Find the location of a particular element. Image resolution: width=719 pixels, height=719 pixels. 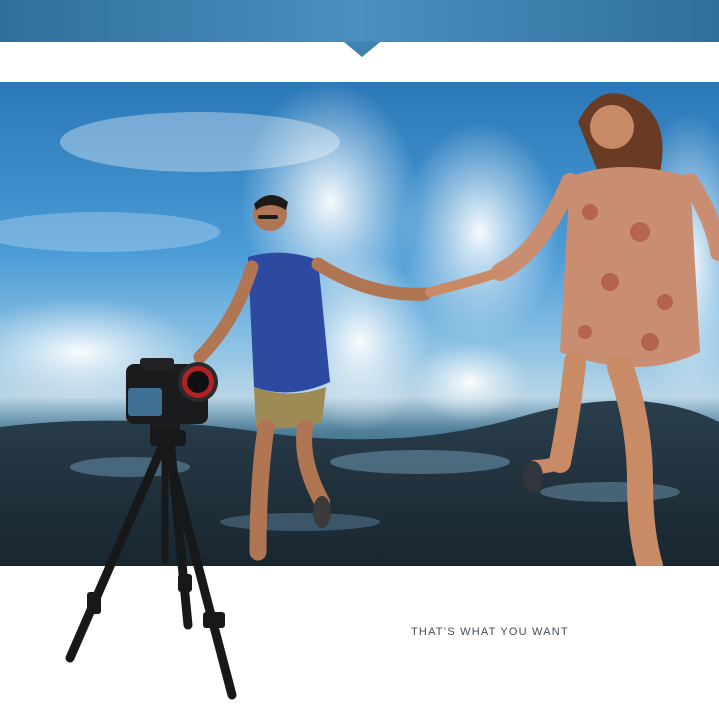

tagline-text: THAT’S WHAT YOU WANT is located at coordinates (490, 632).